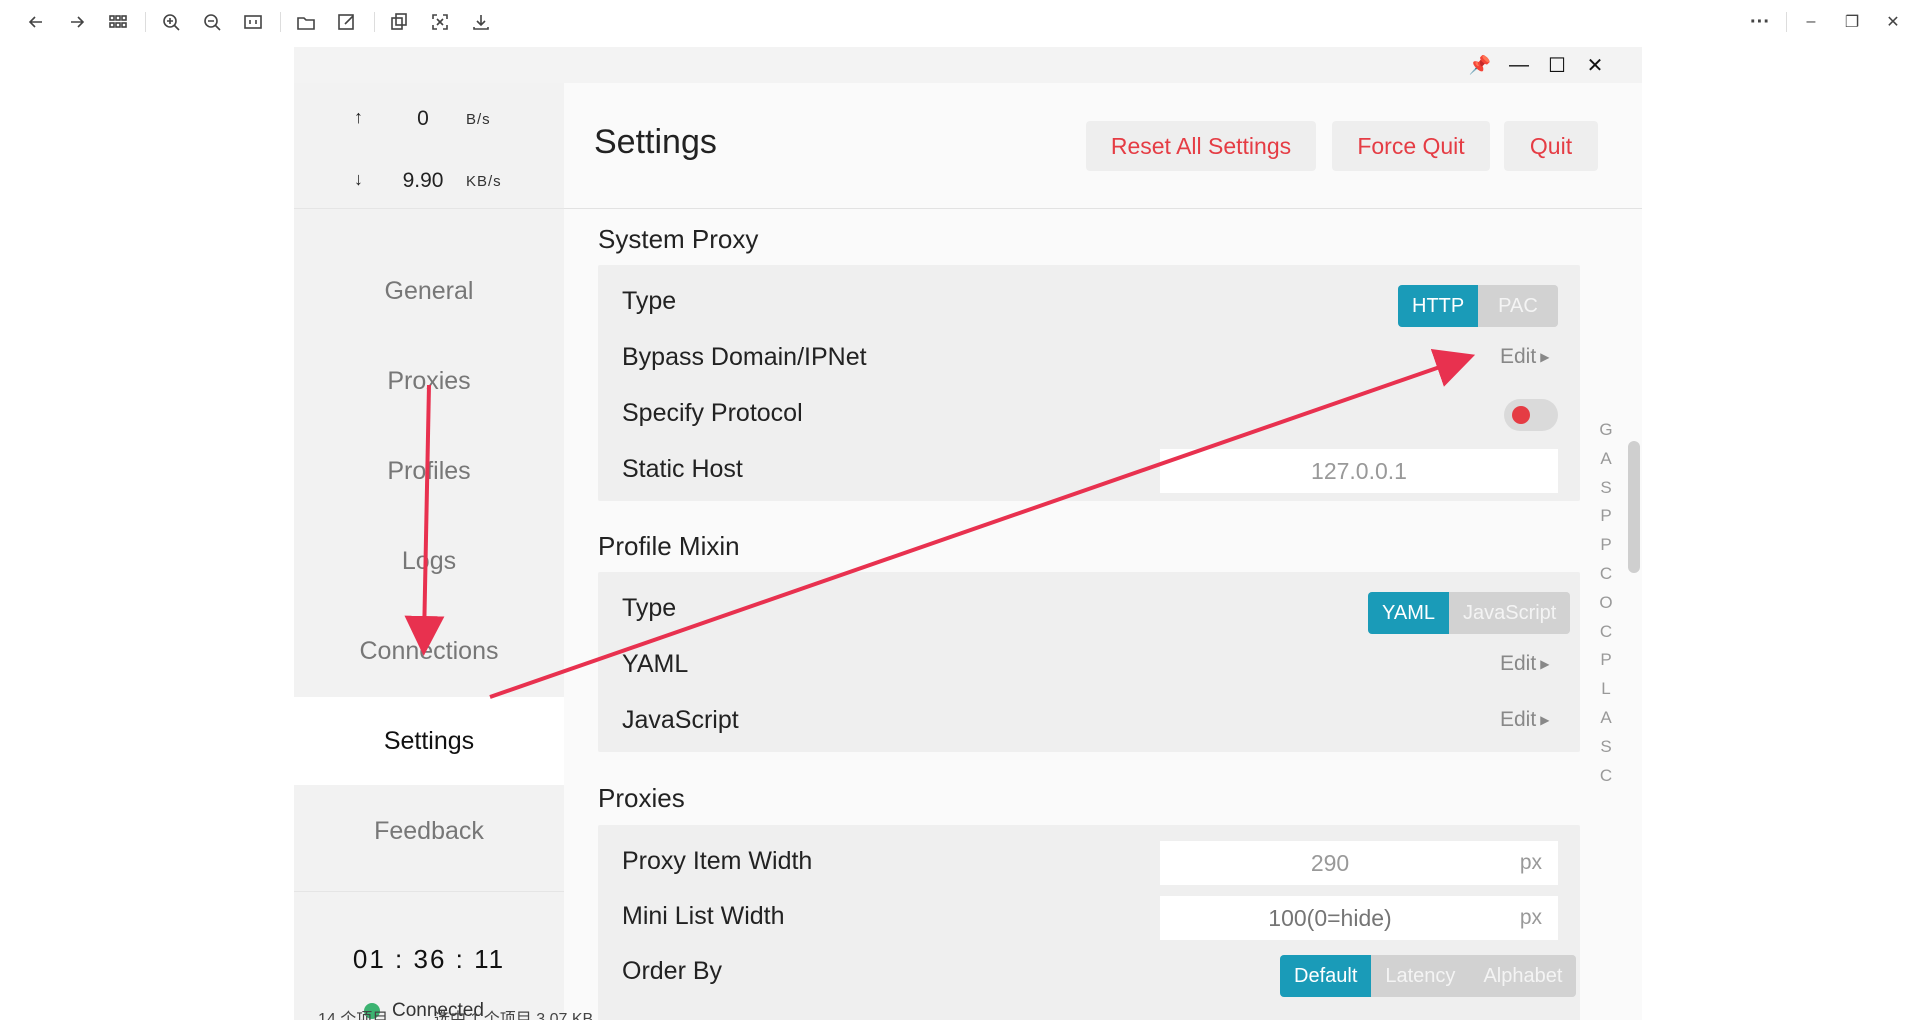 This screenshot has width=1920, height=1020. What do you see at coordinates (1523, 976) in the screenshot?
I see `order-alphabet-option: Alphabet` at bounding box center [1523, 976].